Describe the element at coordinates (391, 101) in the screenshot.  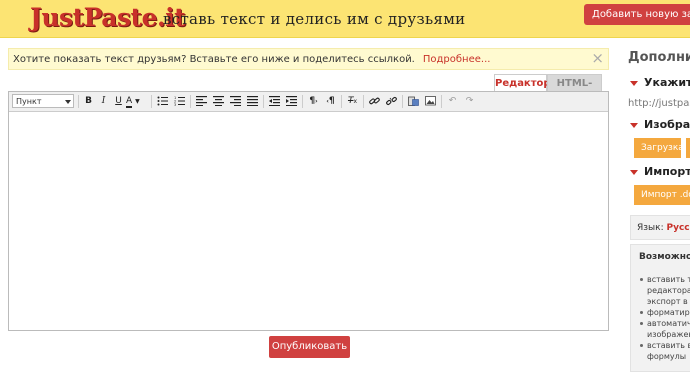
I see `unlink-icon` at that location.